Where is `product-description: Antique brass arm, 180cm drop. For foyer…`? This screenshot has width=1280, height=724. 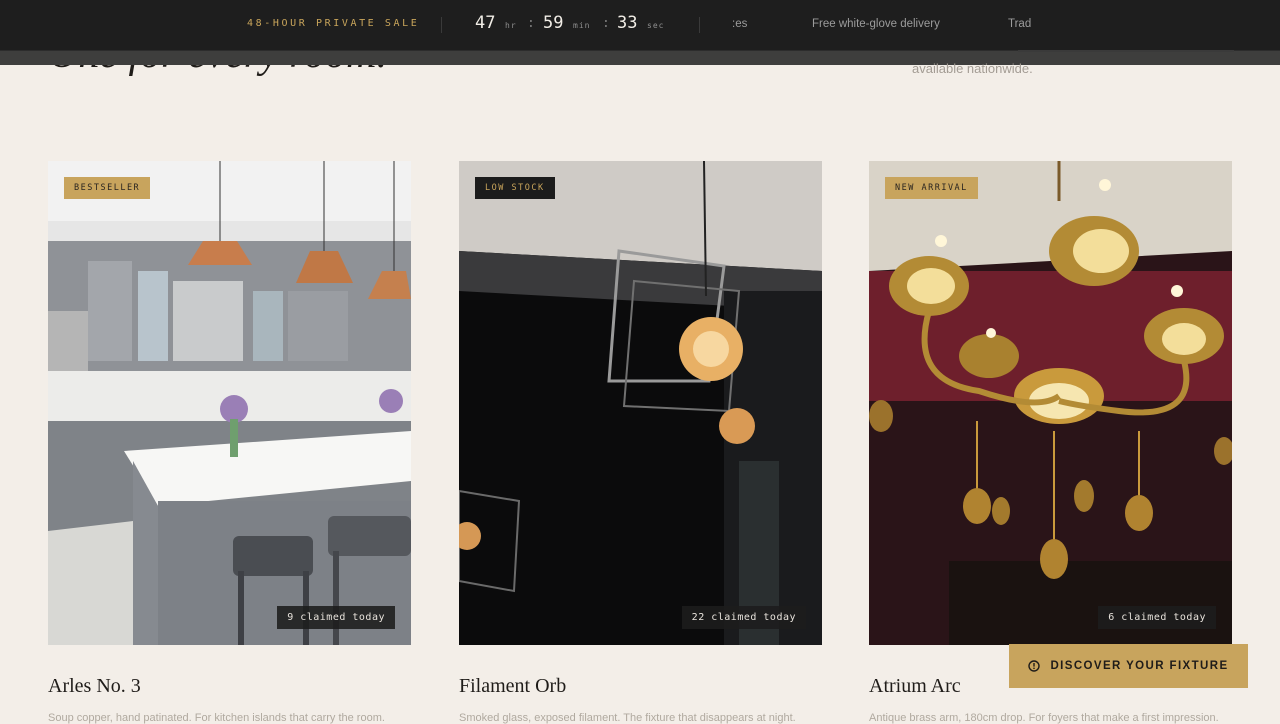
product-description: Antique brass arm, 180cm drop. For foyer… is located at coordinates (1044, 718).